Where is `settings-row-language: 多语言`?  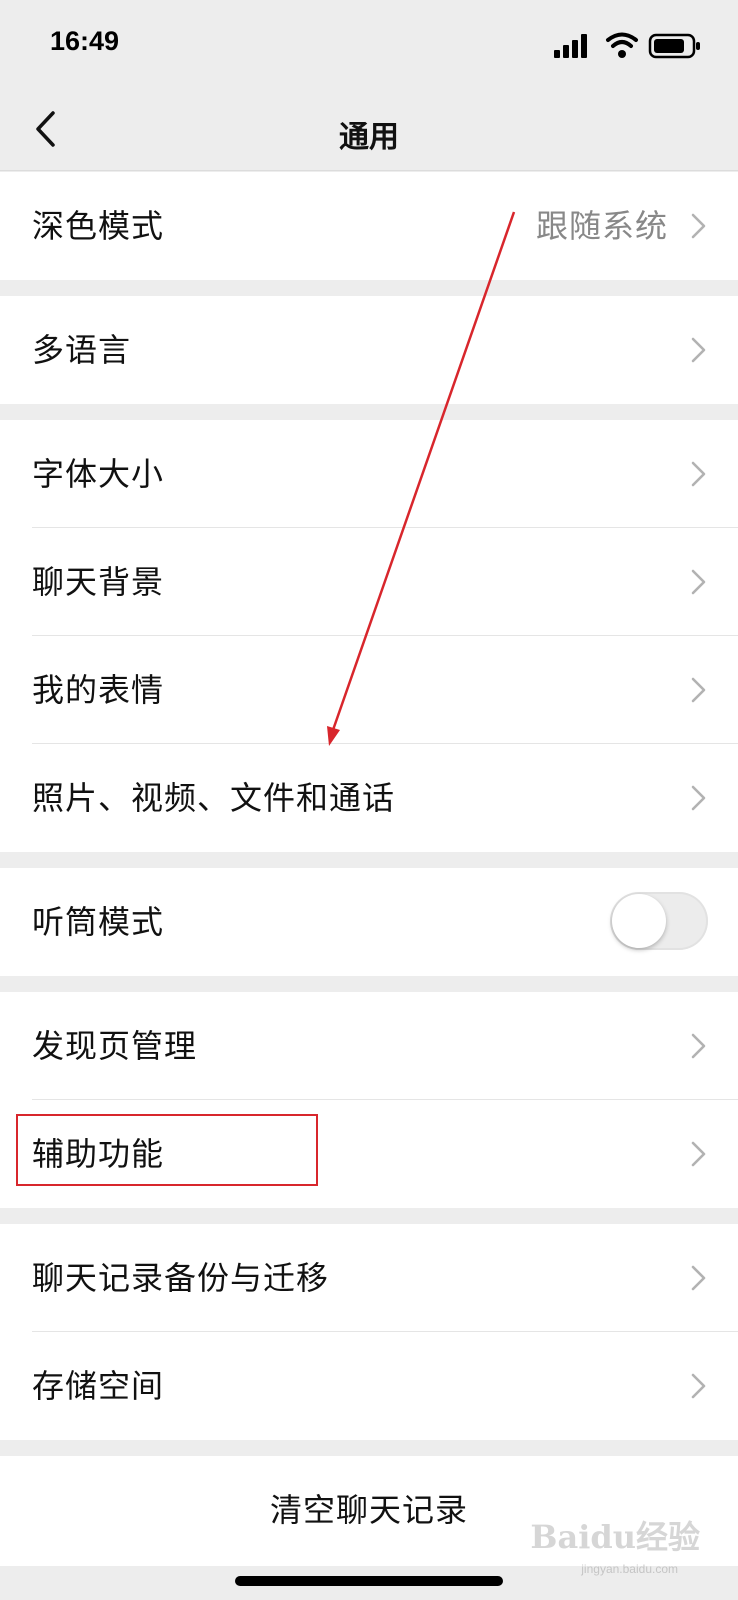
settings-row-language: 多语言 is located at coordinates (369, 350).